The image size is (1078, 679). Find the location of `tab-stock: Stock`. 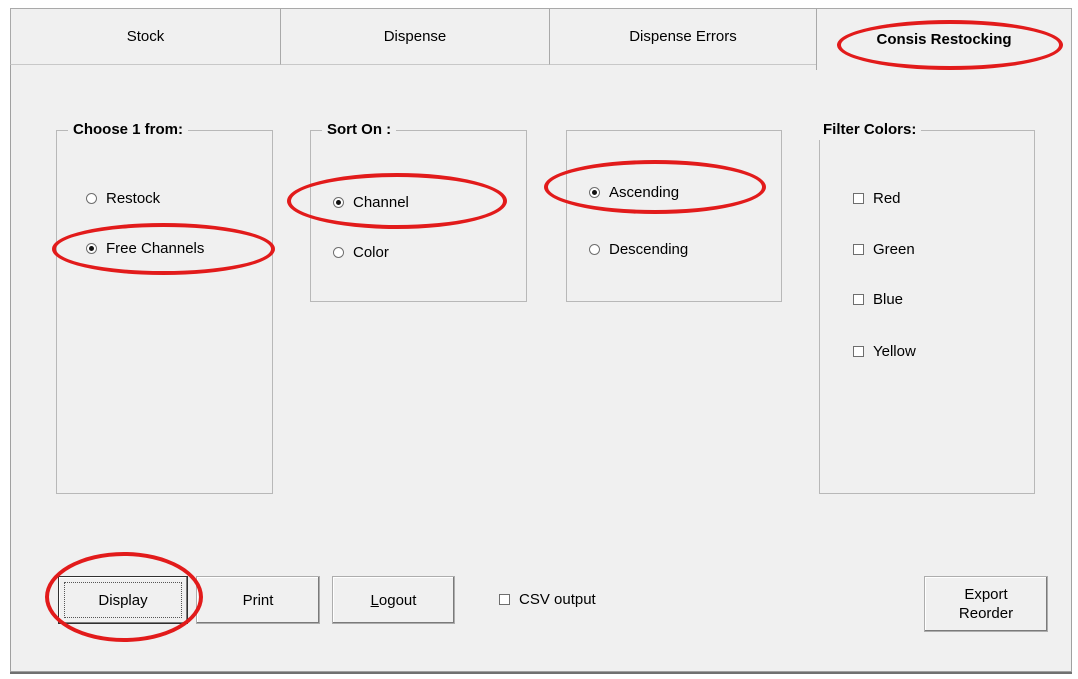

tab-stock: Stock is located at coordinates (145, 36).